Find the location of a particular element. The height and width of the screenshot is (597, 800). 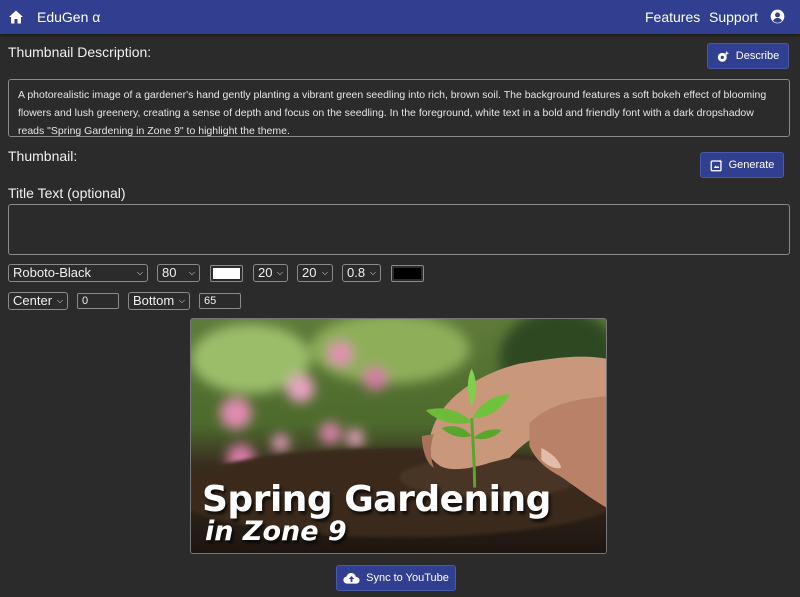

shadow-color-picker is located at coordinates (407, 273).